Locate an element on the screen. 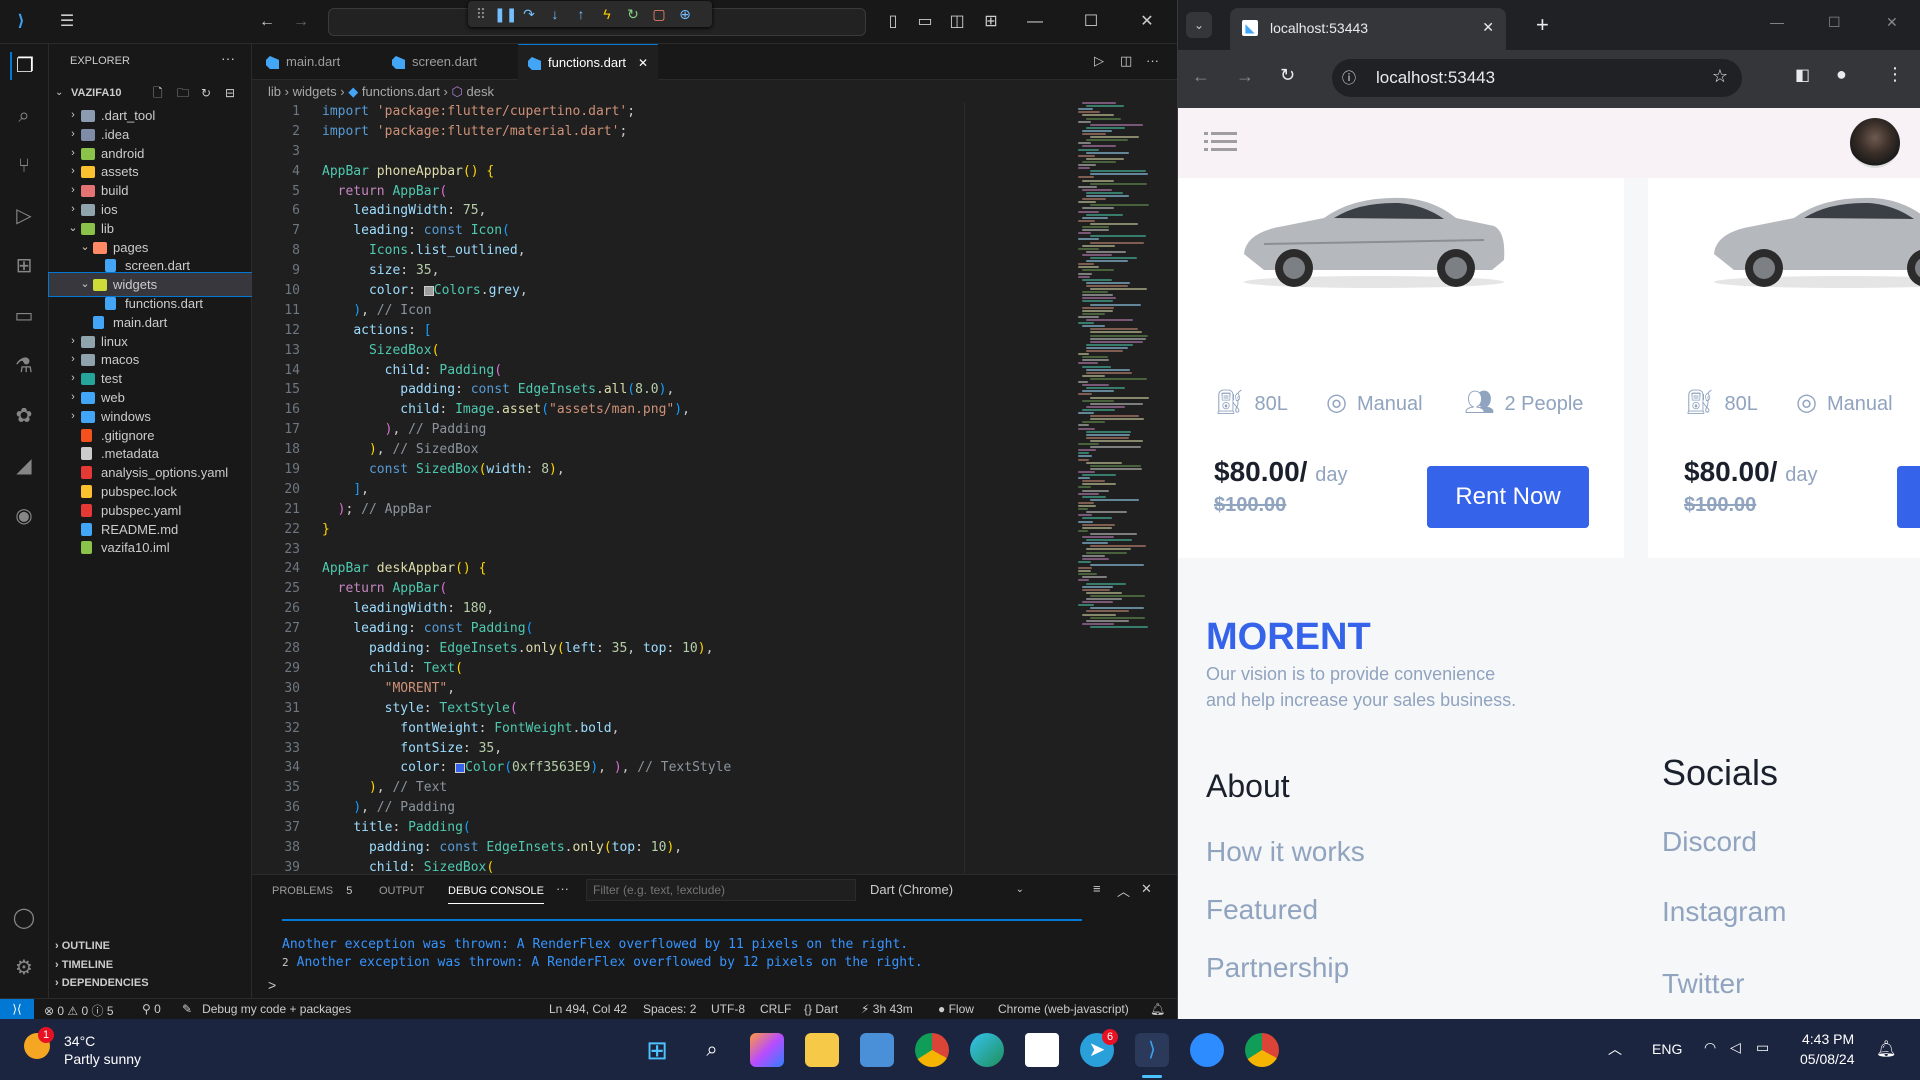  stop-icon: ▢ is located at coordinates (659, 14).